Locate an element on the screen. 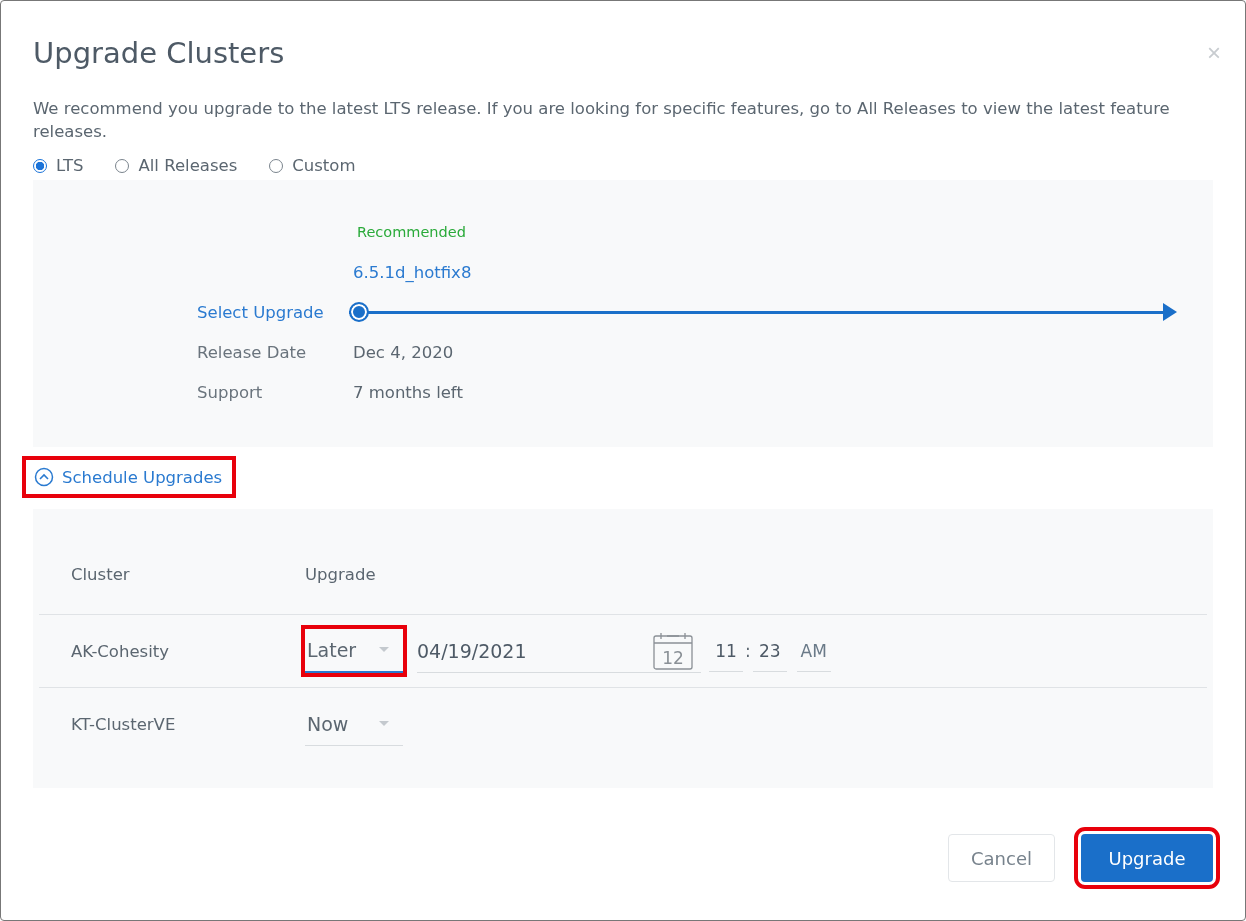 The width and height of the screenshot is (1246, 921). detail-label: Release Date is located at coordinates (252, 352).